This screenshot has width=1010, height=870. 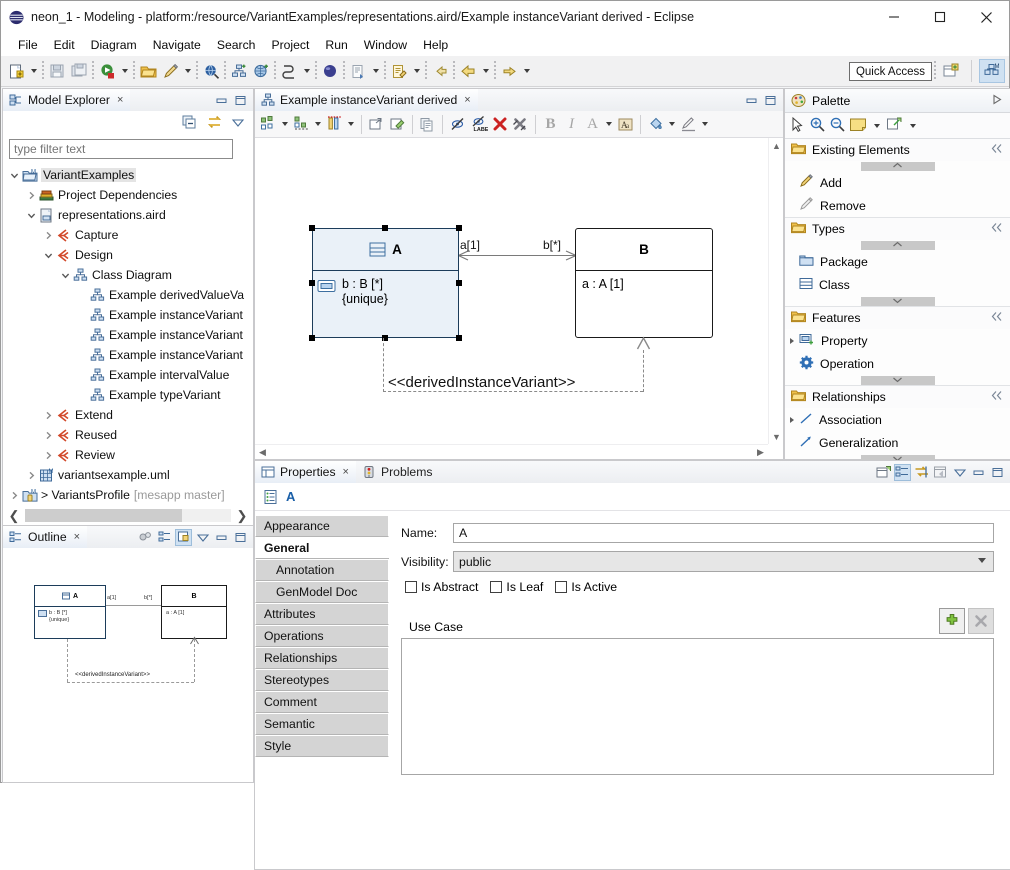 What do you see at coordinates (128, 475) in the screenshot?
I see `tree-item: Mvariantsexample.uml` at bounding box center [128, 475].